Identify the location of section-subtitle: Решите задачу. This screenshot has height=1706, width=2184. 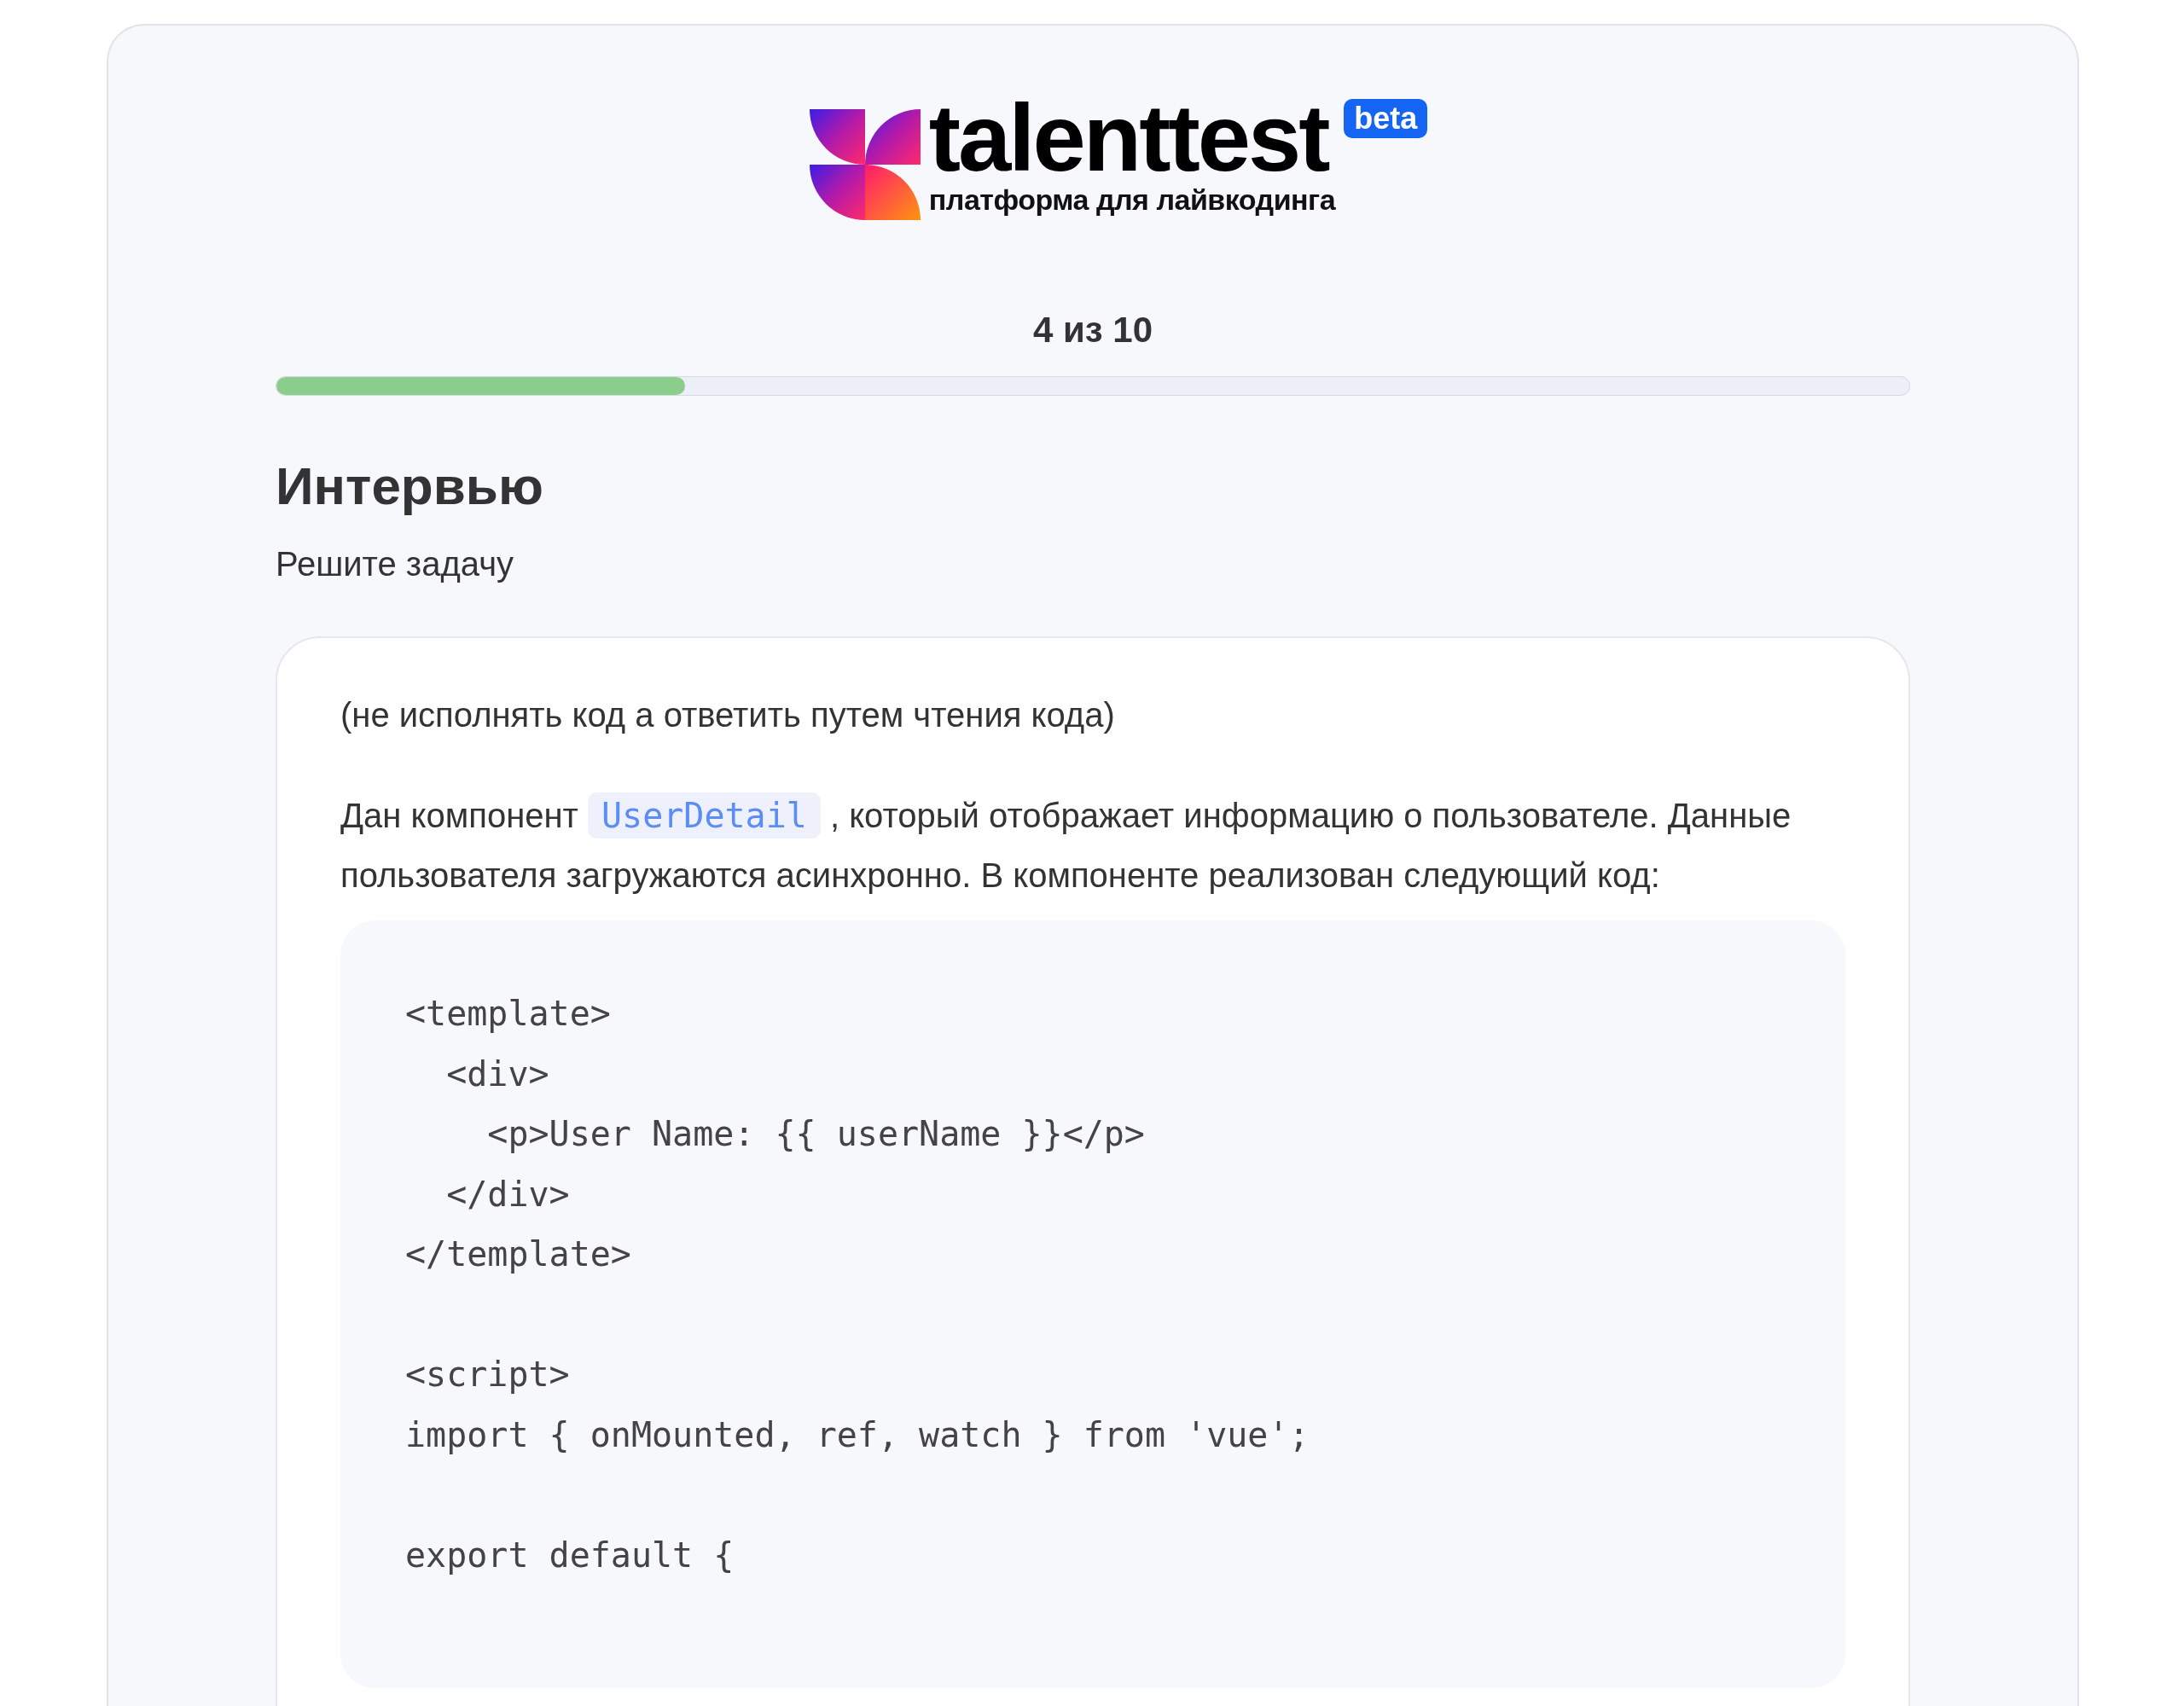
(395, 564).